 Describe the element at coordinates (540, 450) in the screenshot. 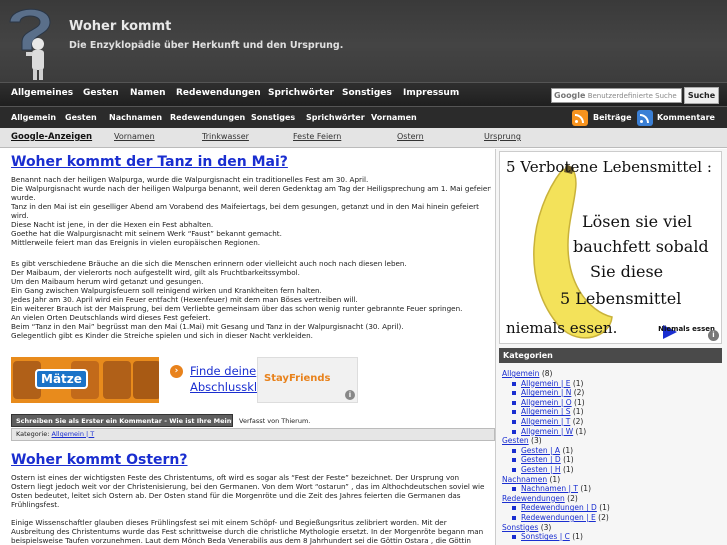

I see `category-link: Gesten | A` at that location.